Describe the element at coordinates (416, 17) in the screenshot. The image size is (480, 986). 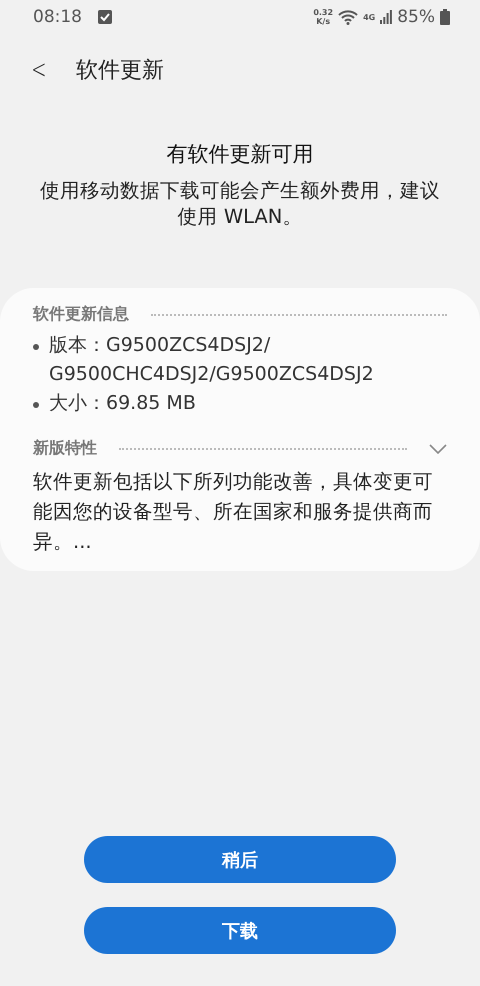
I see `battery-percent: 85%` at that location.